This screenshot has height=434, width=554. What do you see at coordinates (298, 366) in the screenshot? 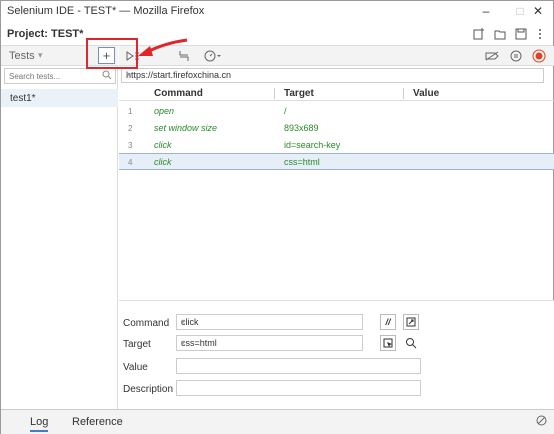
I see `value-field` at bounding box center [298, 366].